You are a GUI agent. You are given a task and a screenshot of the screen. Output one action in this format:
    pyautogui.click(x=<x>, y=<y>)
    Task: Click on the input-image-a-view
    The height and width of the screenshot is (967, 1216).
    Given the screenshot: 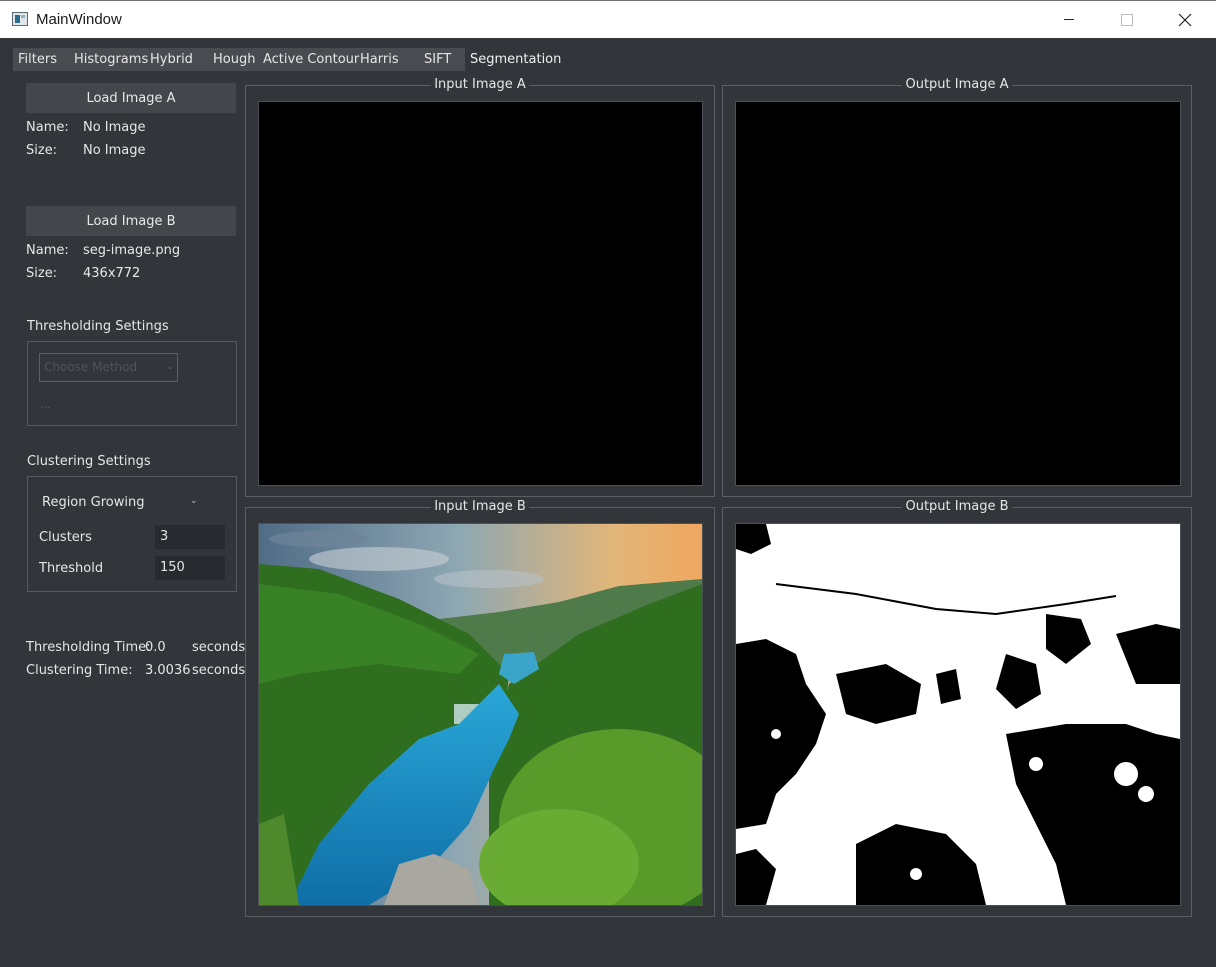 What is the action you would take?
    pyautogui.click(x=480, y=293)
    